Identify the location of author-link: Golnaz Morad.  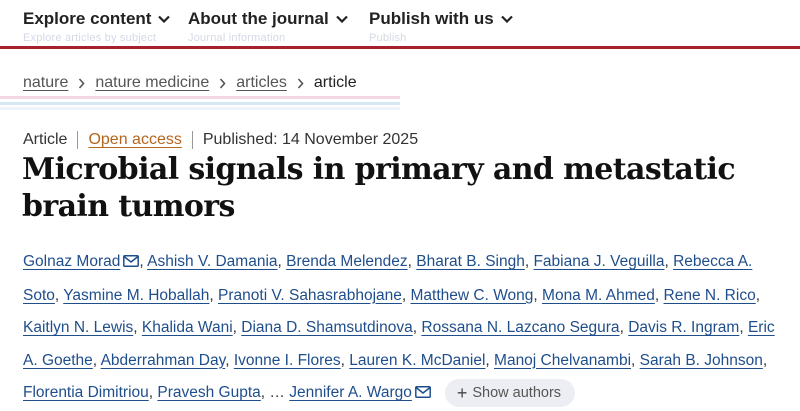
(71, 261).